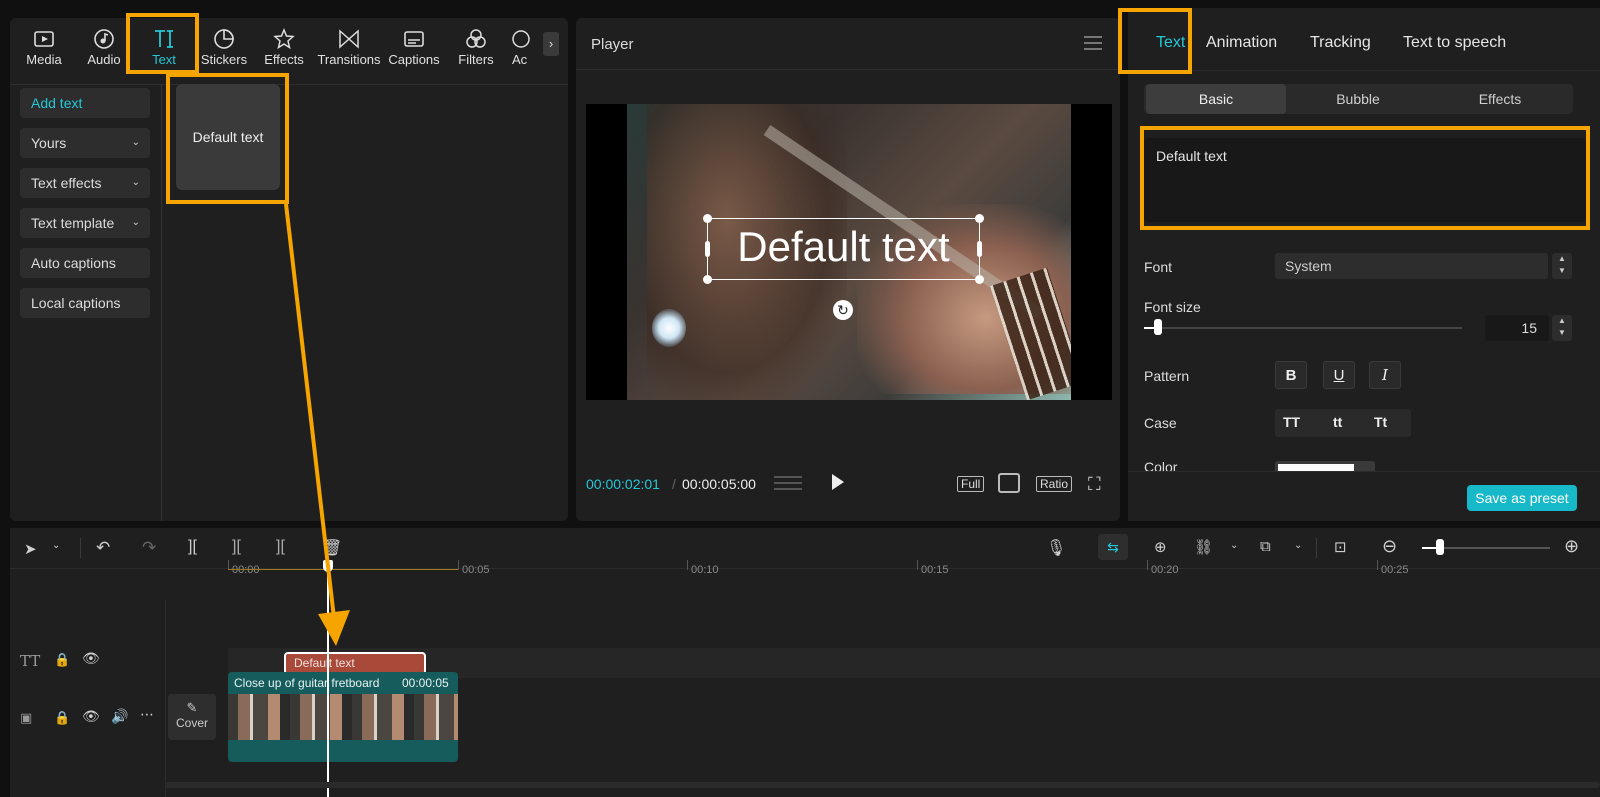 The width and height of the screenshot is (1600, 797). What do you see at coordinates (236, 547) in the screenshot?
I see `split-left-icon: ][` at bounding box center [236, 547].